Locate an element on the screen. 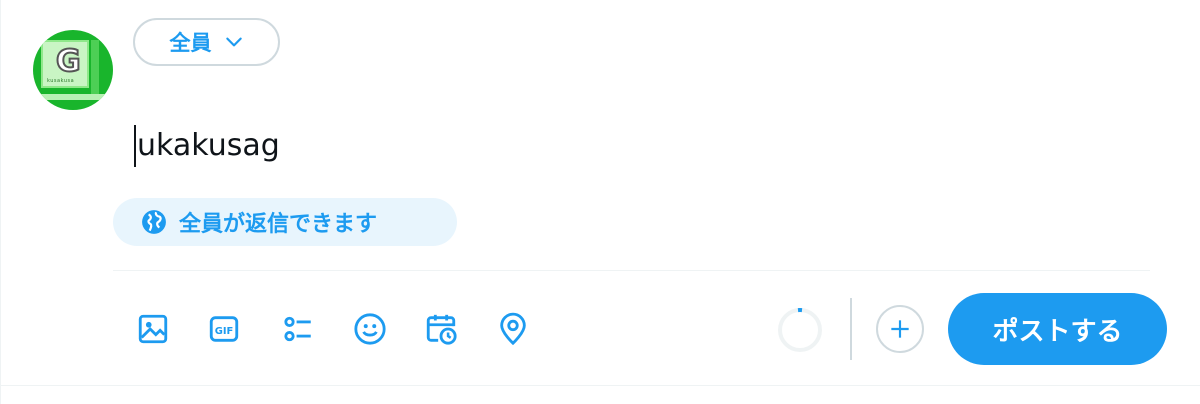 The height and width of the screenshot is (404, 1200). post-button: ポストする is located at coordinates (1057, 329).